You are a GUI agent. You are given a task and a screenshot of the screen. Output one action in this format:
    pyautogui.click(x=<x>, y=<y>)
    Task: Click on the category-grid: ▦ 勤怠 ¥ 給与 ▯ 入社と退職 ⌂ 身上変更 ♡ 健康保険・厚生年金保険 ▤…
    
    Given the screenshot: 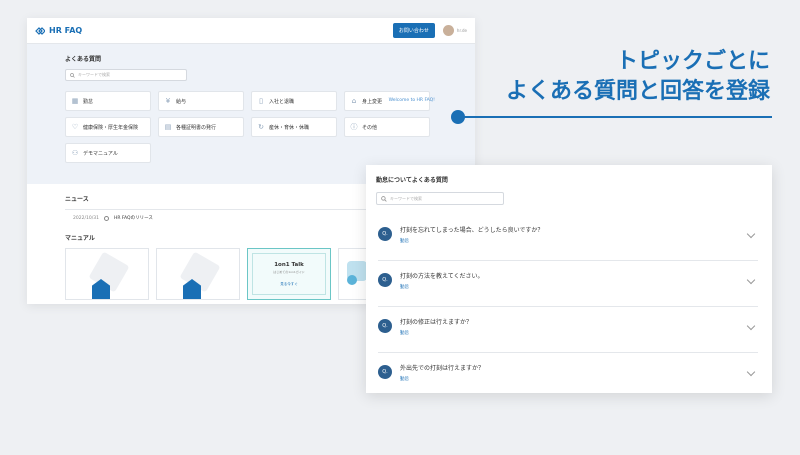 What is the action you would take?
    pyautogui.click(x=251, y=127)
    